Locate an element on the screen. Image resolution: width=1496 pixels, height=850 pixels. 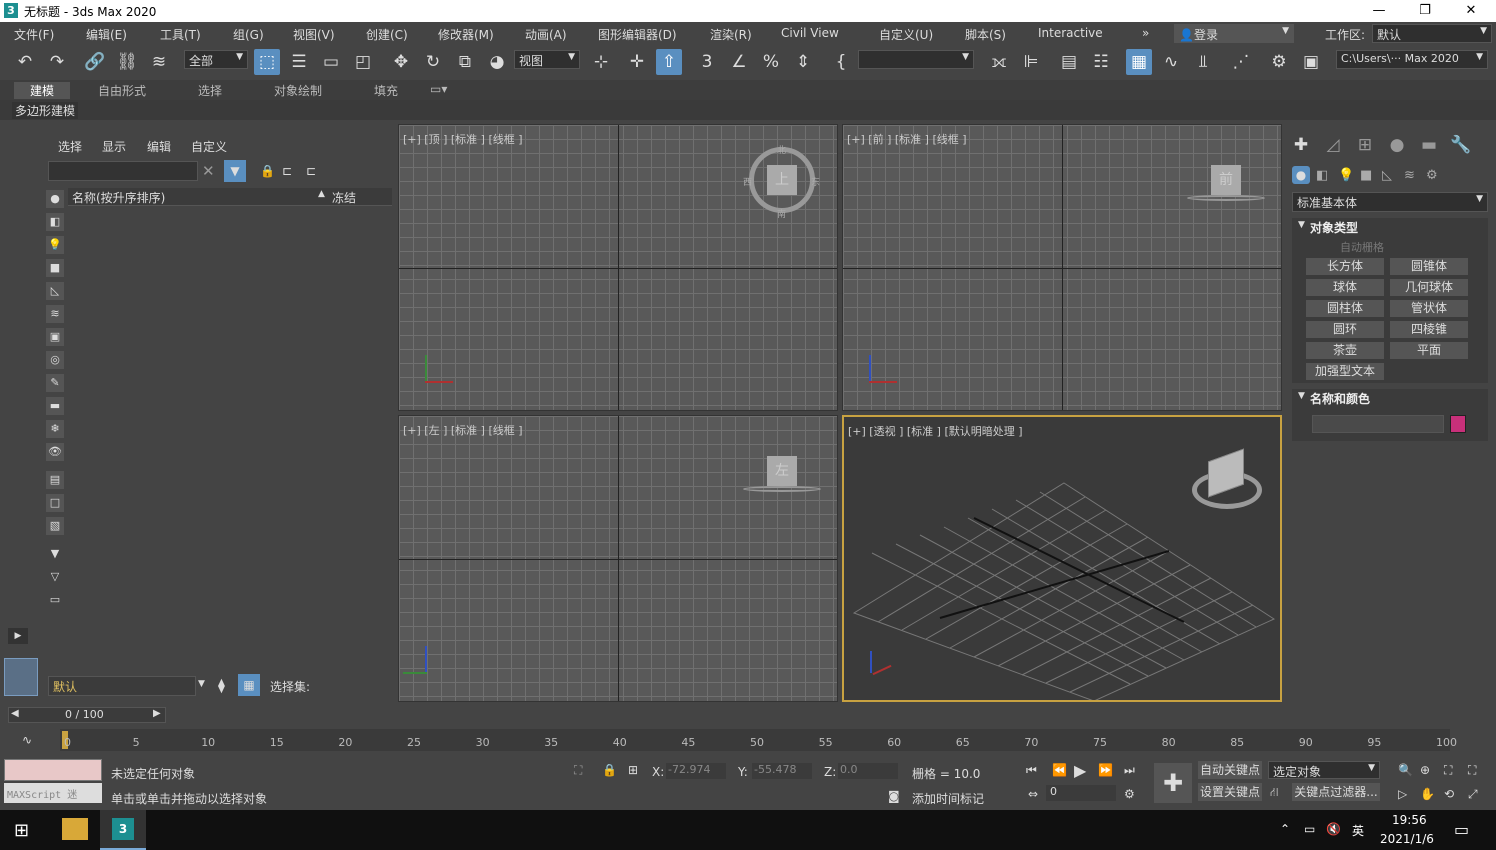
ribbon-tab-object-paint: 对象绘制 is located at coordinates (298, 90).